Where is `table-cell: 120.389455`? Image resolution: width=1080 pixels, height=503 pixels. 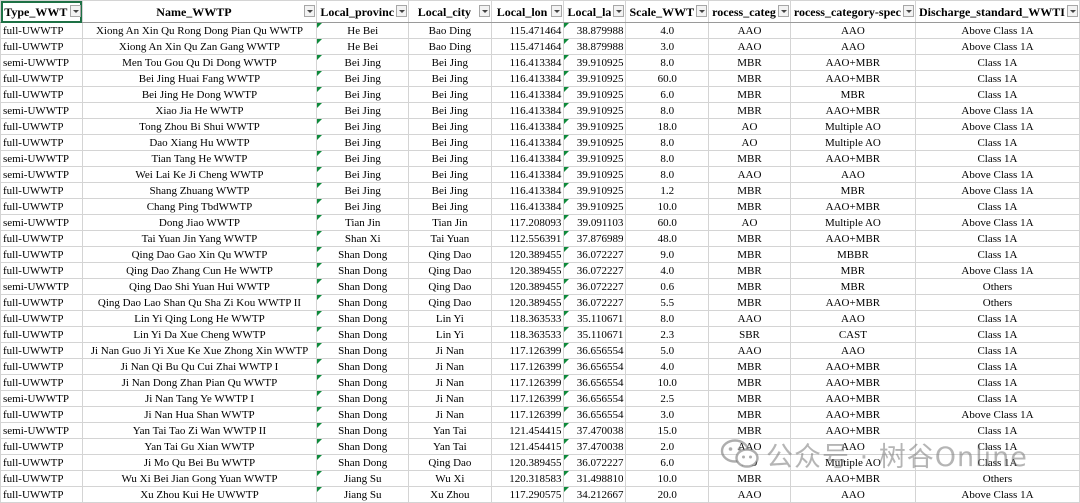
table-cell: 120.389455 is located at coordinates (527, 254).